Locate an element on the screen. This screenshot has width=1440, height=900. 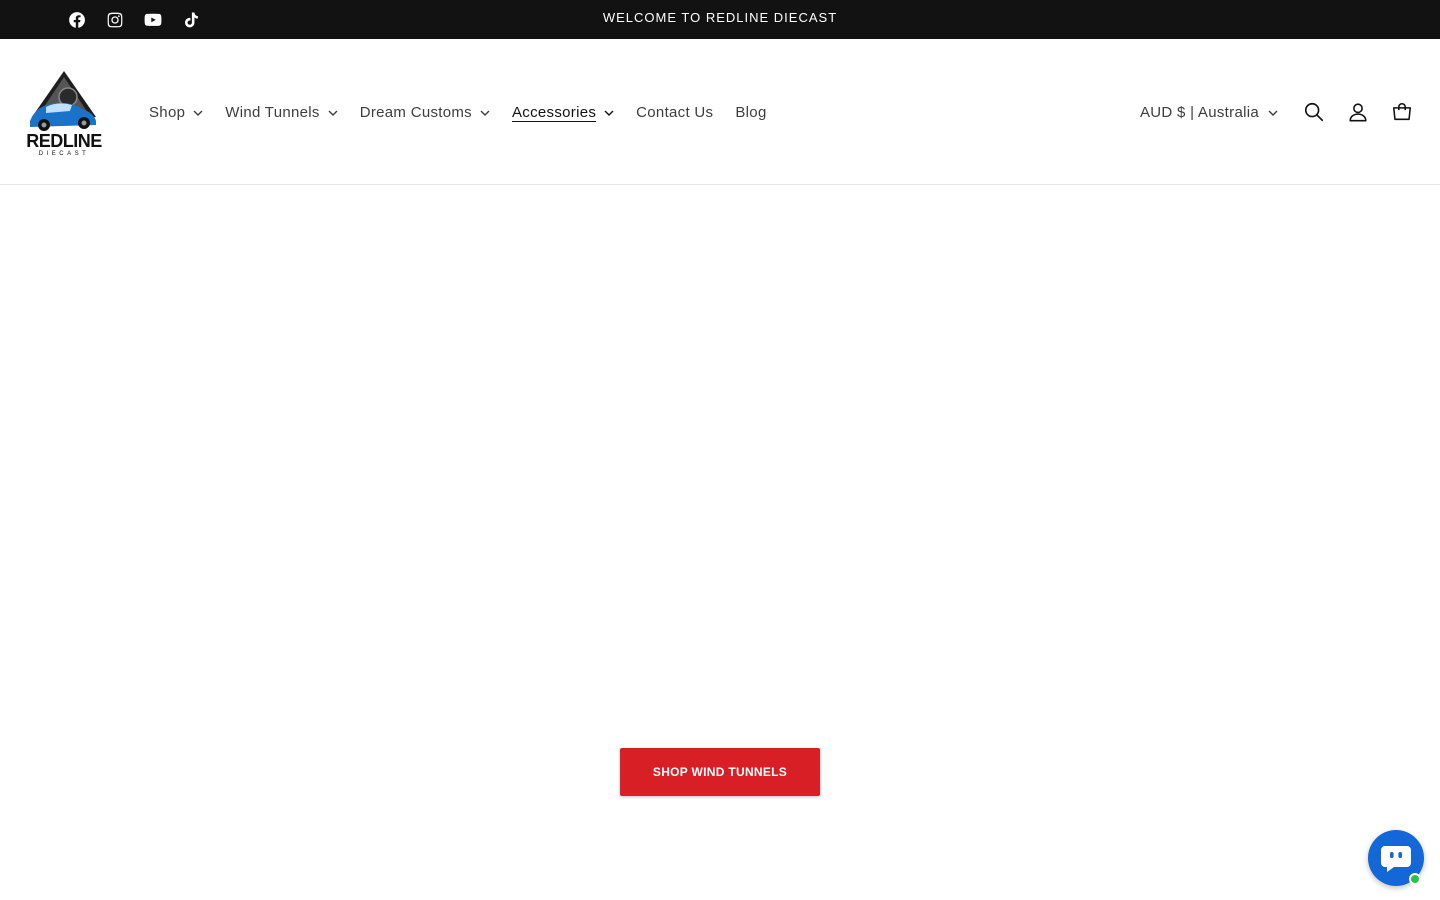
account-icon is located at coordinates (1358, 112).